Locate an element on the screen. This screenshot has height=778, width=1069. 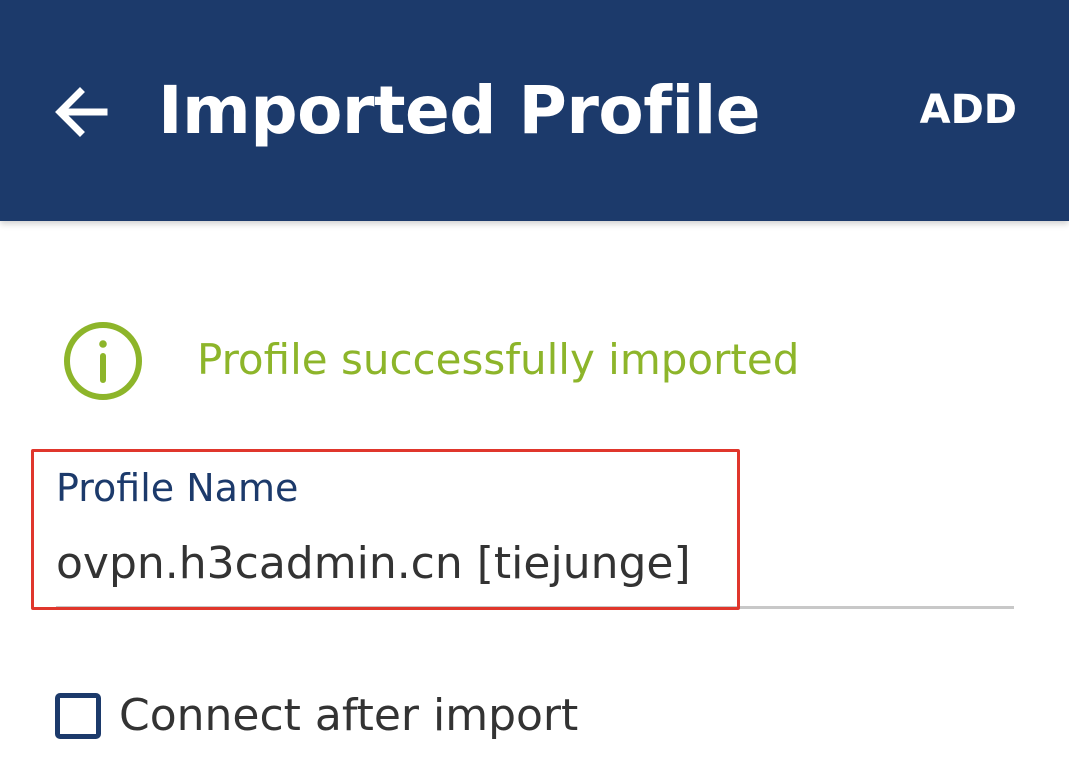
profile-name-underline is located at coordinates (535, 607).